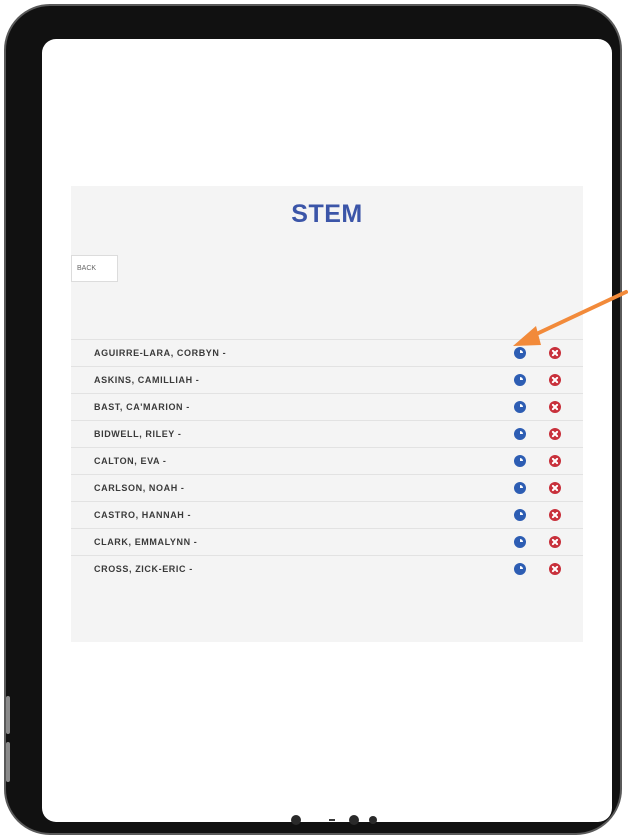 The image size is (628, 839). I want to click on camera-dash, so click(332, 820).